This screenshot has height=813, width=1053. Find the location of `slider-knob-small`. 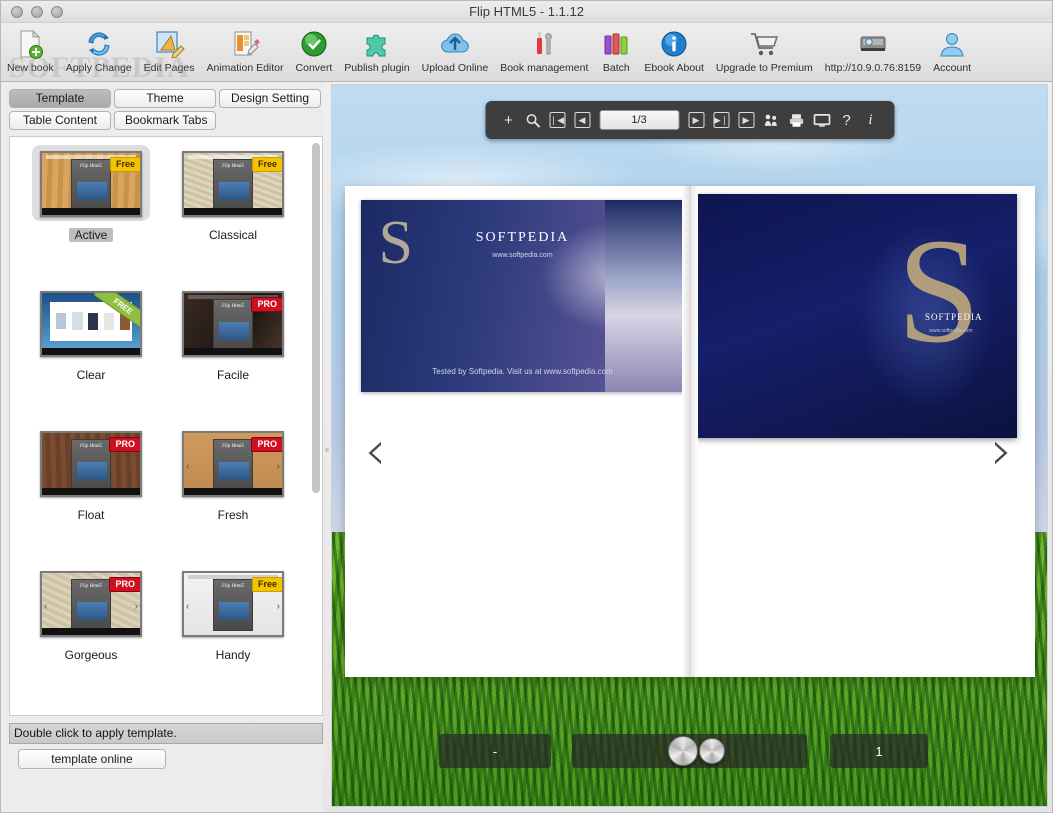

slider-knob-small is located at coordinates (712, 751).